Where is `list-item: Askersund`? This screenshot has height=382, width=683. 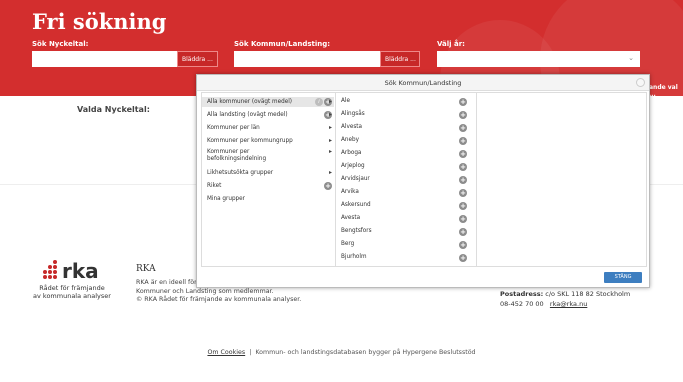
list-item: Askersund is located at coordinates (356, 205).